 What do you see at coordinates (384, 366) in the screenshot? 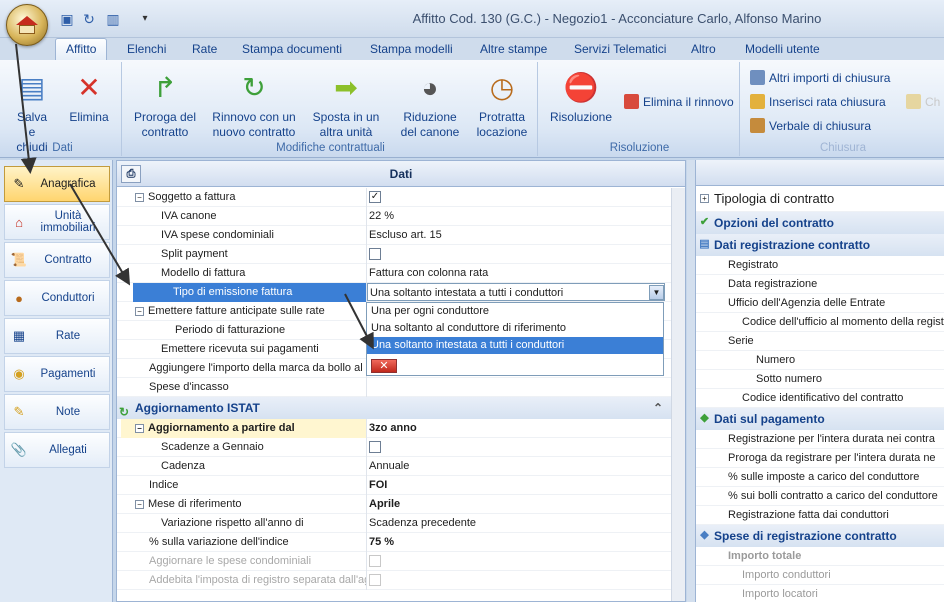
I see `clear-value-button: ✕` at bounding box center [384, 366].